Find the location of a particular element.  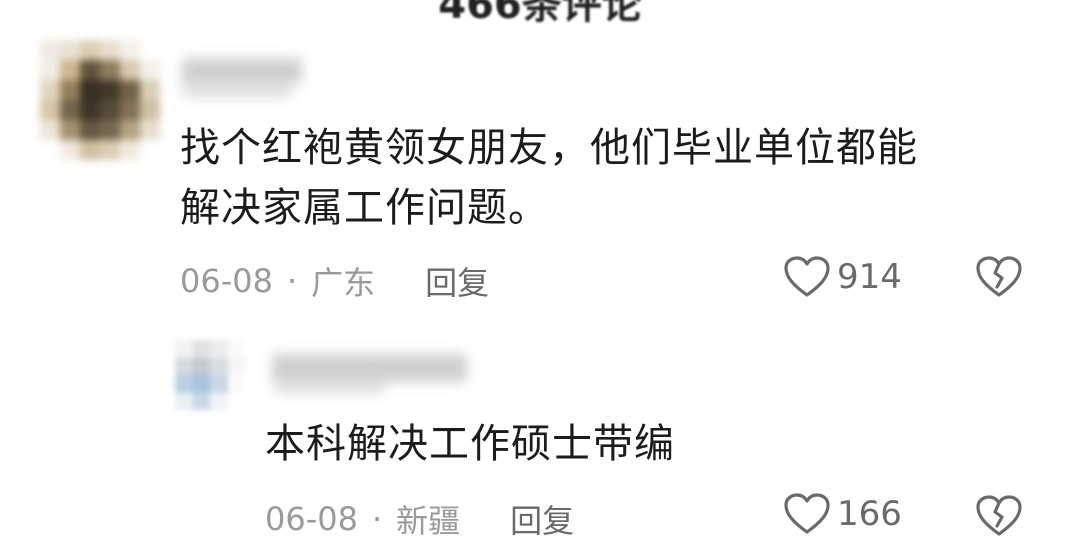

comment-location: 广东 is located at coordinates (343, 283).